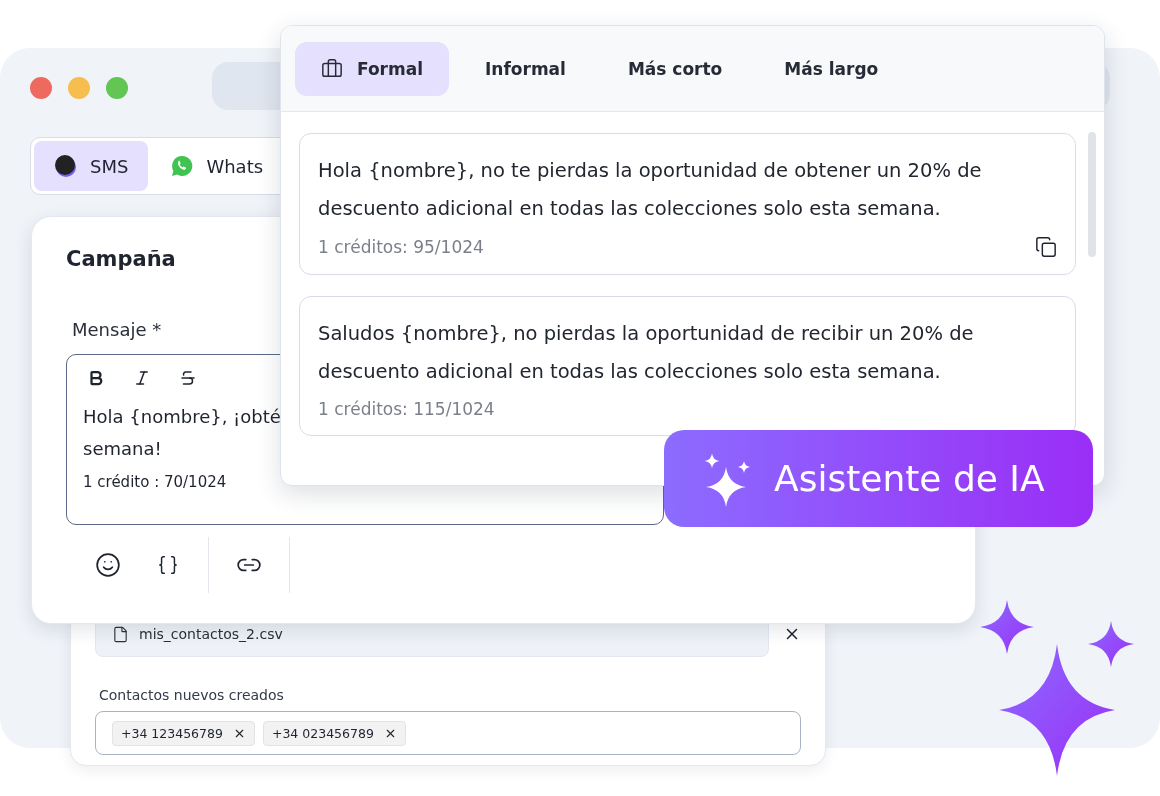 The width and height of the screenshot is (1160, 796). What do you see at coordinates (183, 733) in the screenshot?
I see `contact-chip: +34 123456789` at bounding box center [183, 733].